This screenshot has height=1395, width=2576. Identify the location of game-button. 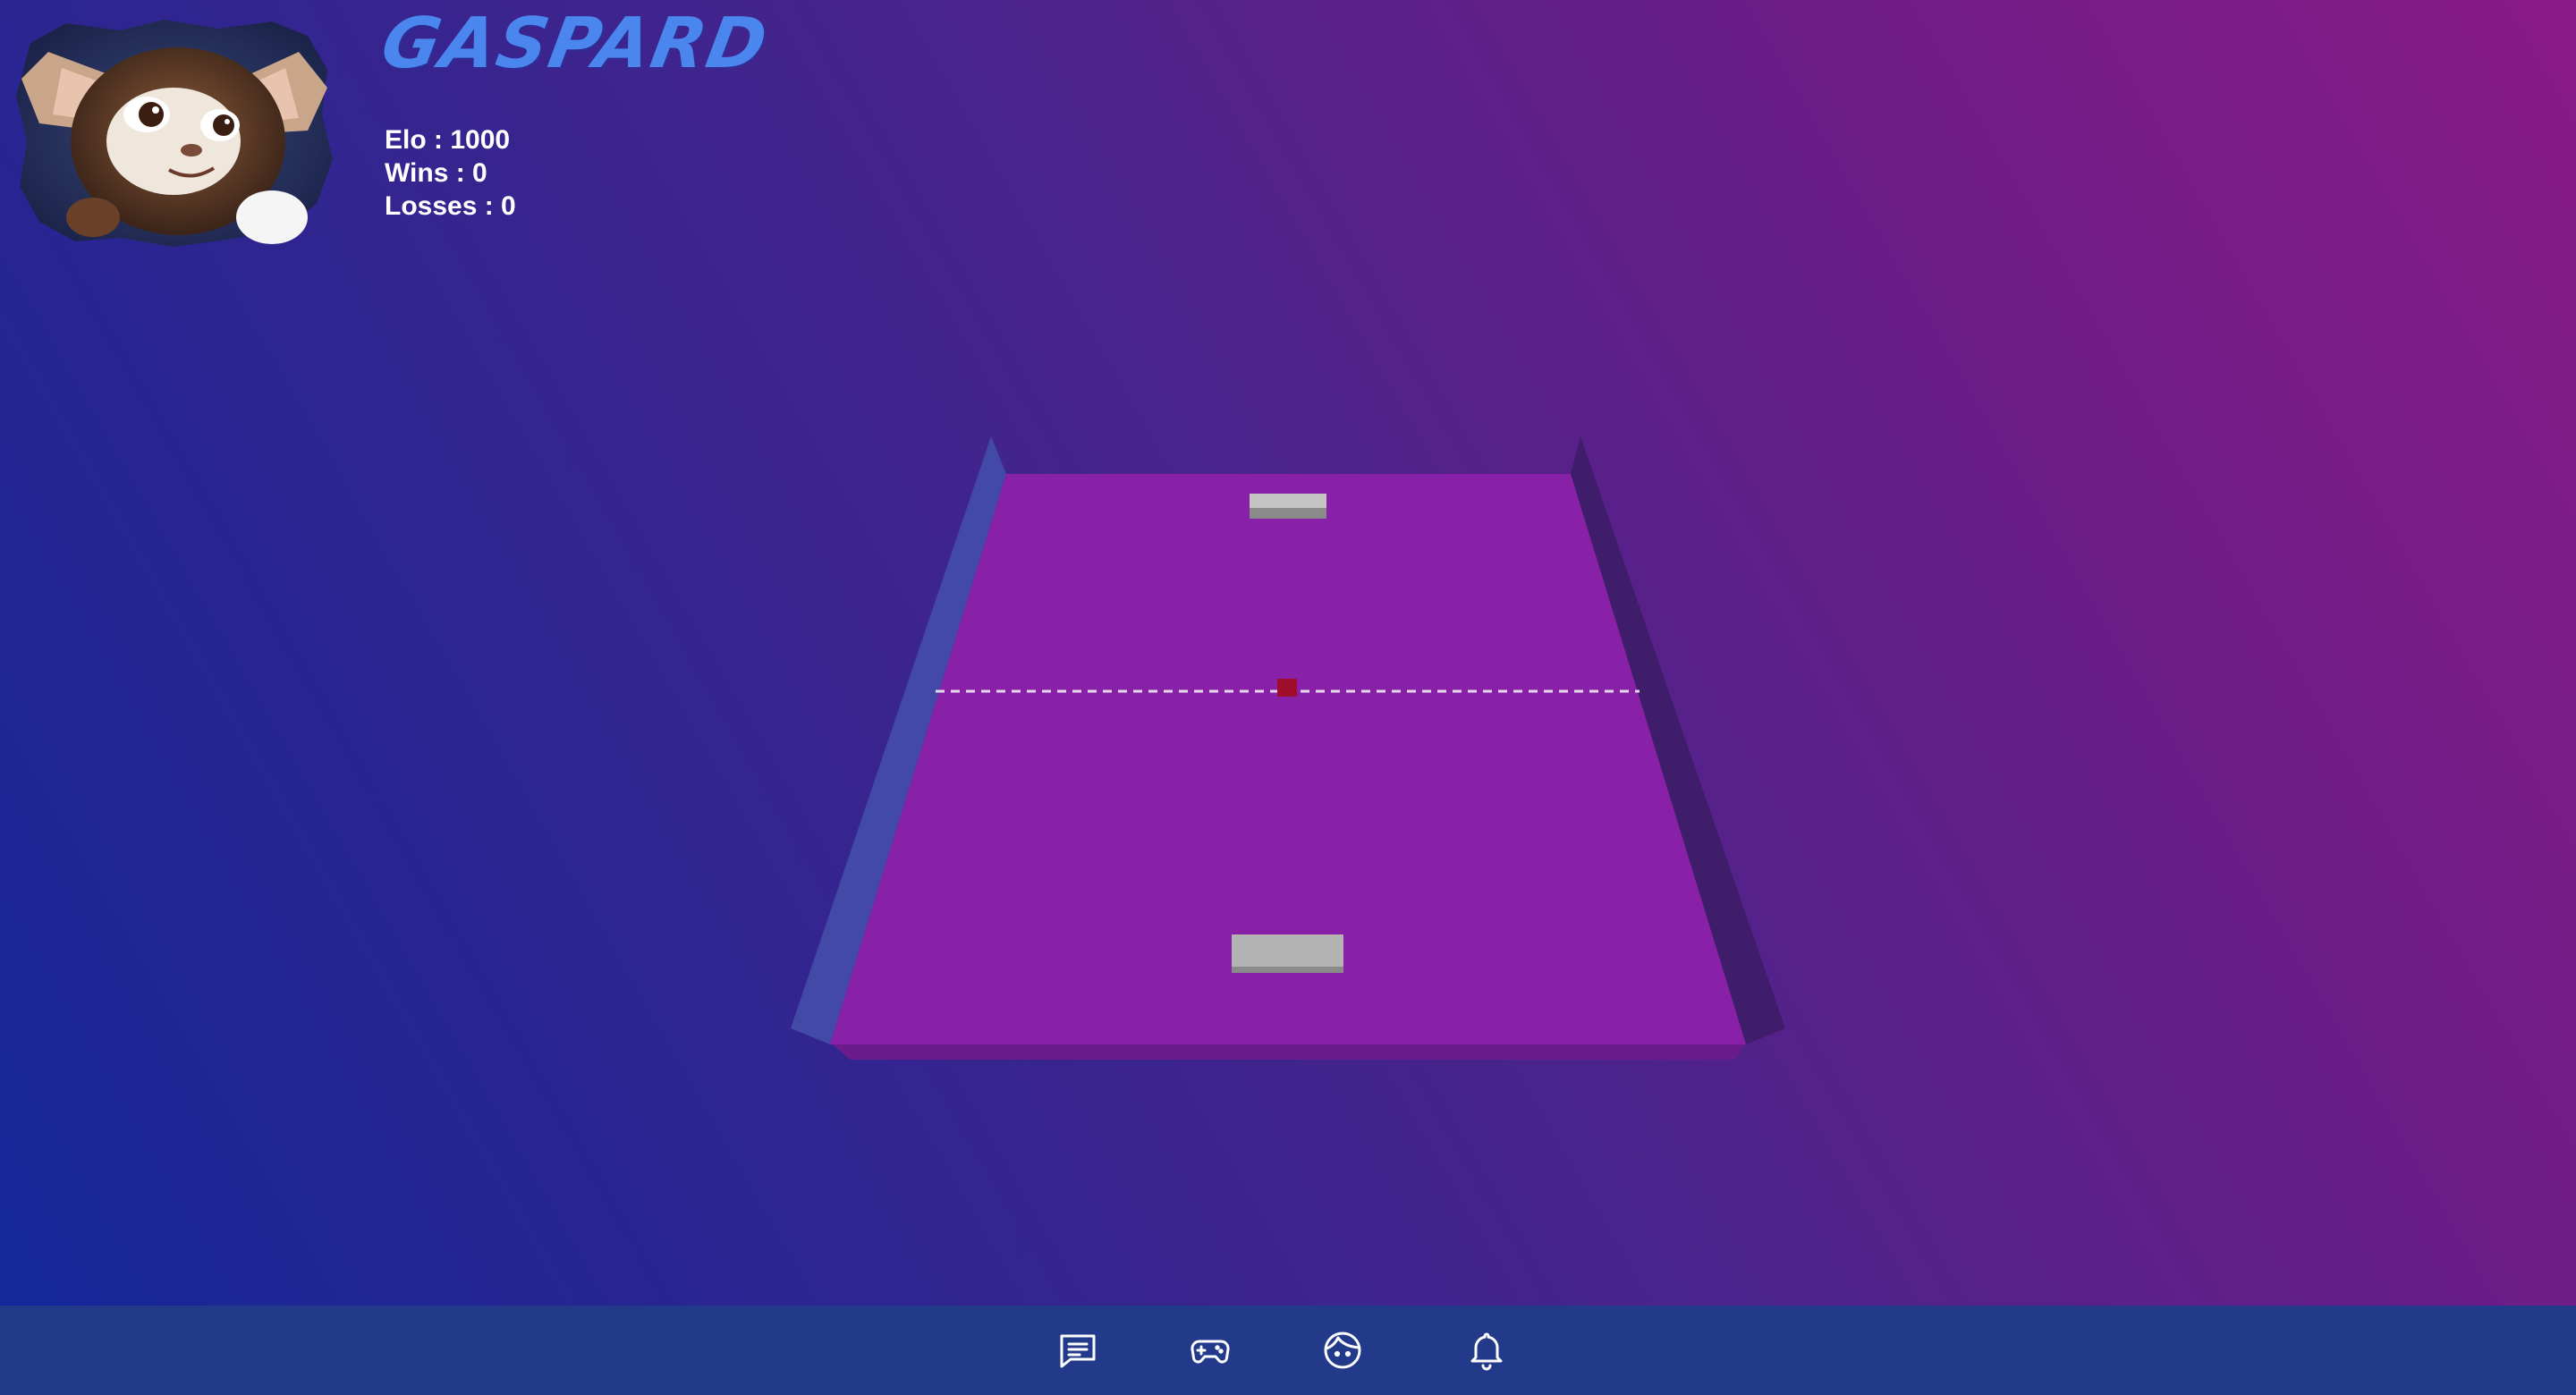
(1210, 1350).